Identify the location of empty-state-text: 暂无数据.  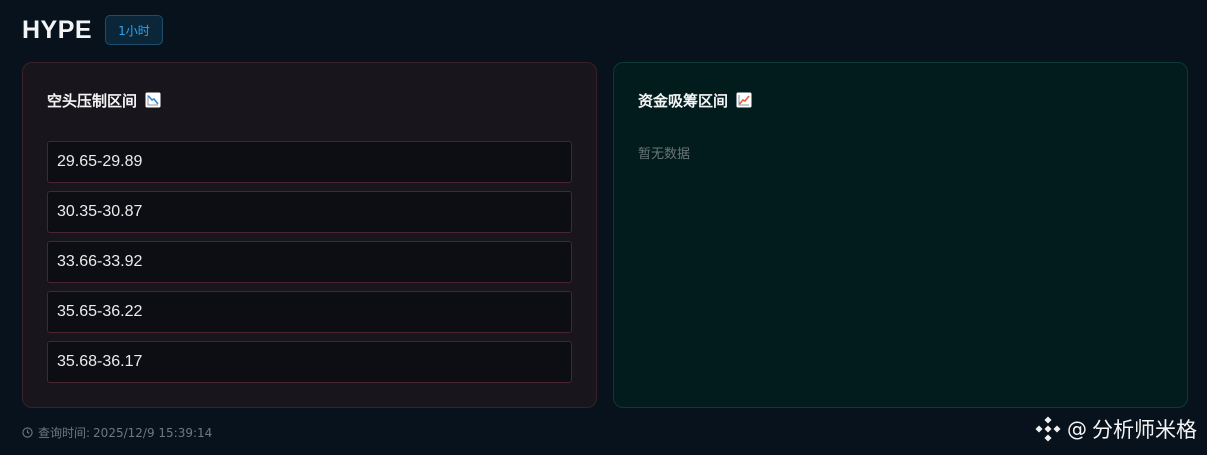
(664, 154).